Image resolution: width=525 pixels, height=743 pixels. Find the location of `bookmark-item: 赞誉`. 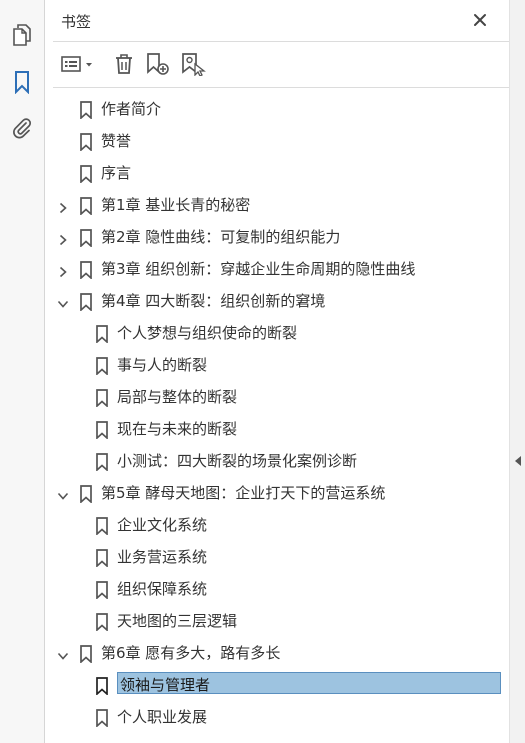

bookmark-item: 赞誉 is located at coordinates (277, 141).